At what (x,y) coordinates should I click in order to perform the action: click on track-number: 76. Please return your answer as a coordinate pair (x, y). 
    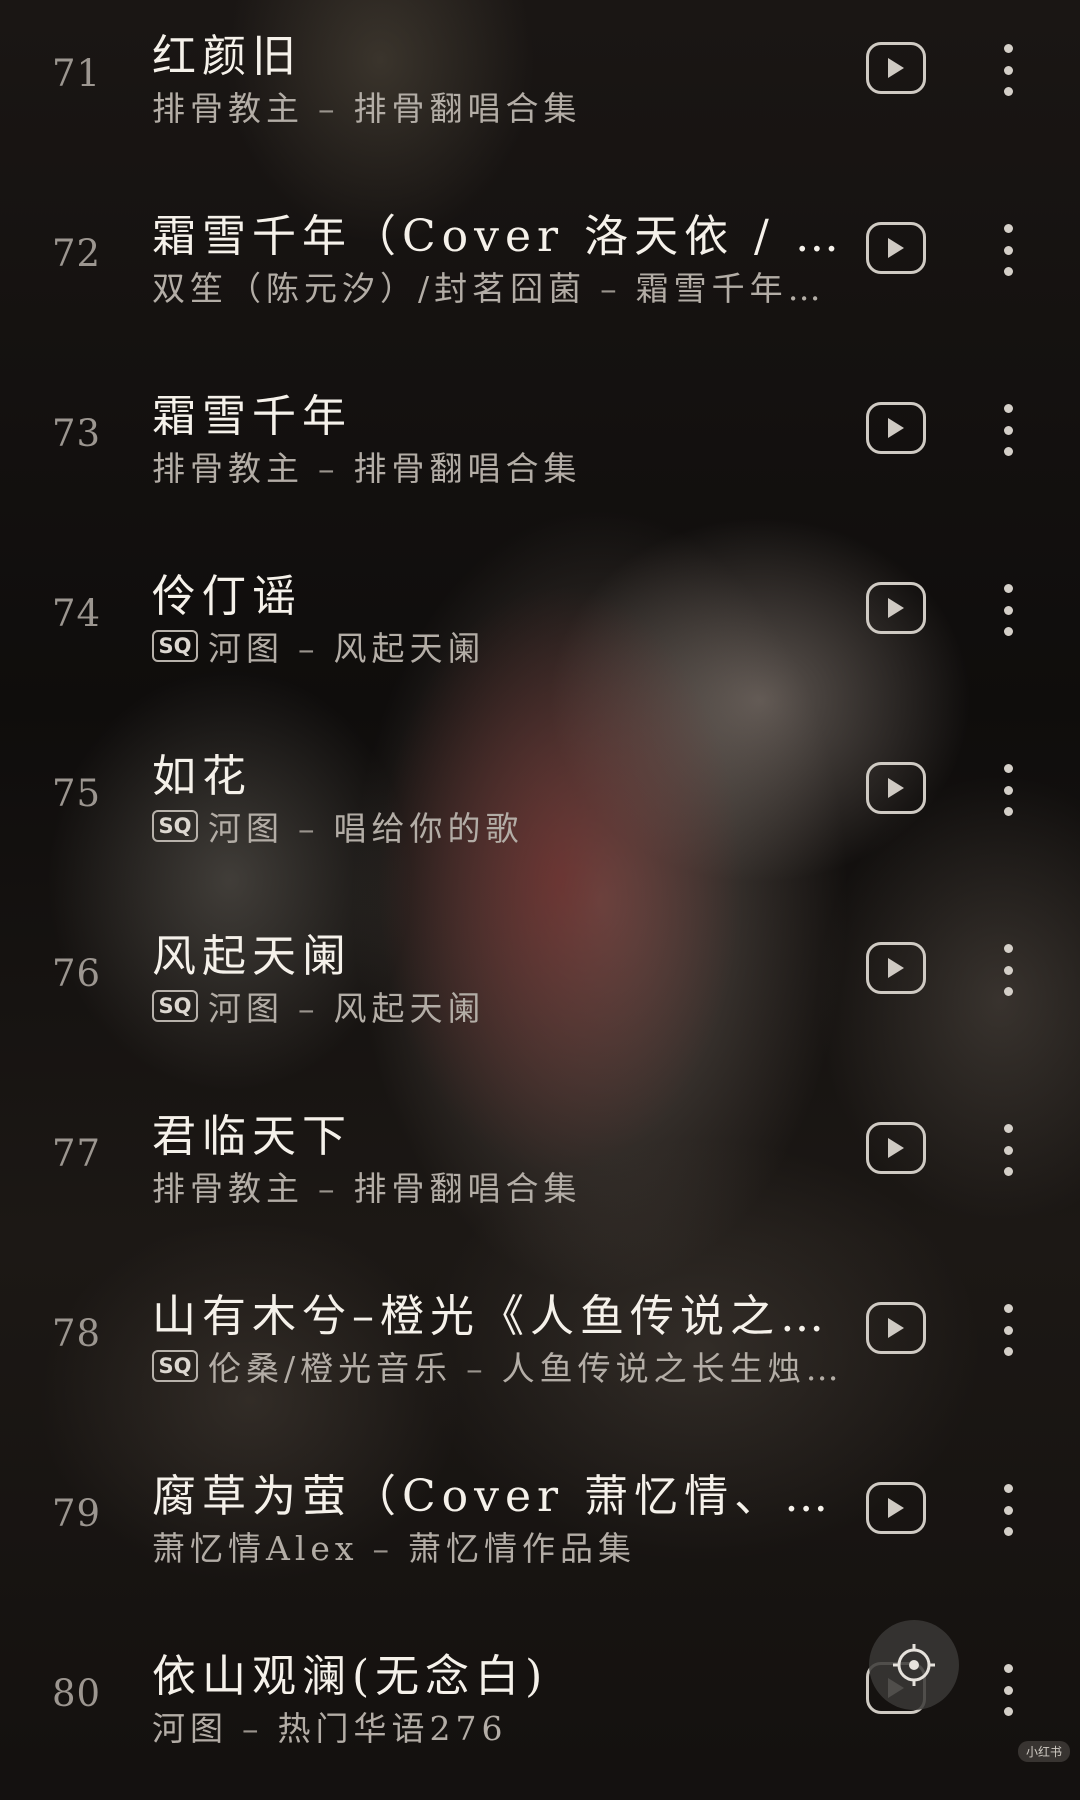
    Looking at the image, I should click on (77, 973).